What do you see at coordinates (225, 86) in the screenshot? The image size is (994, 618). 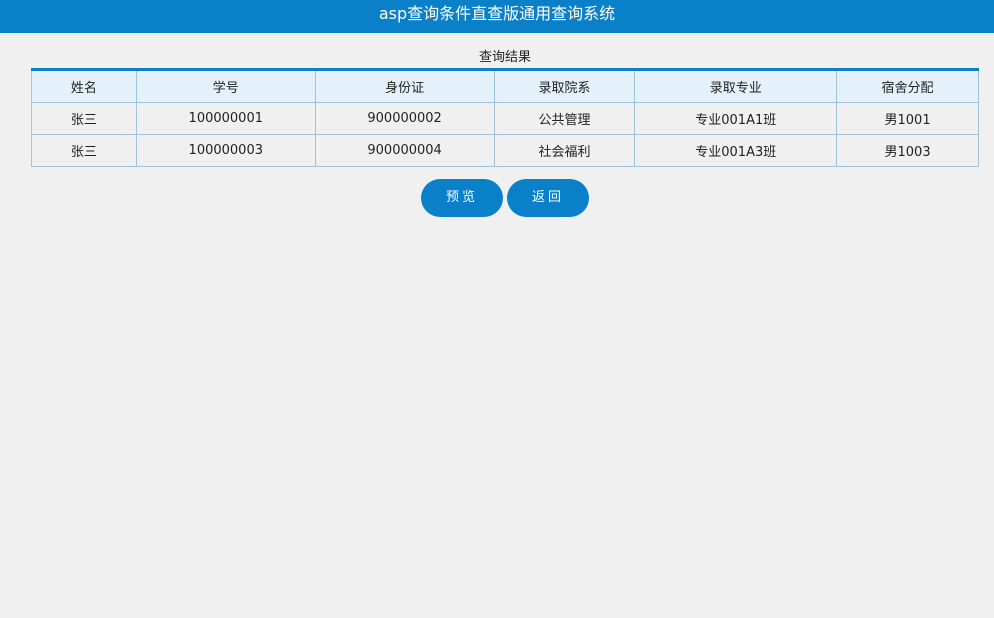 I see `column-header-student-id: 学号` at bounding box center [225, 86].